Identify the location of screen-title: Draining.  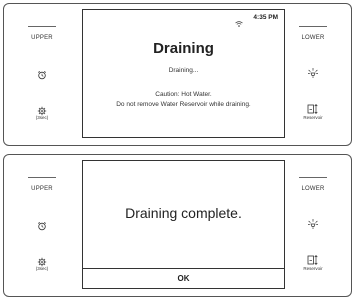
(183, 48).